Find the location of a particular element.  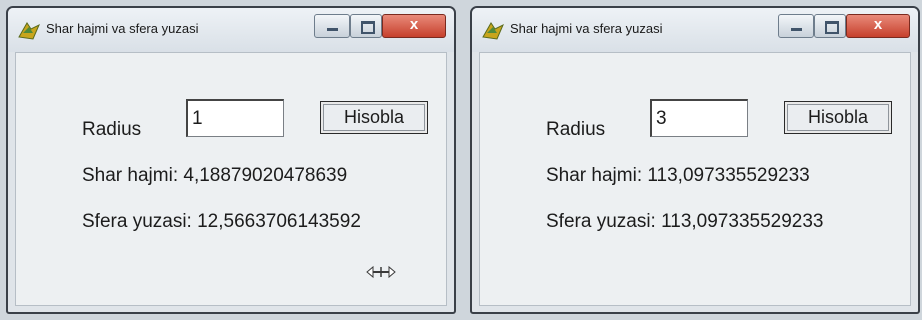

area-result-label: Sfera yuzasi: 113,097335529233 is located at coordinates (685, 221).